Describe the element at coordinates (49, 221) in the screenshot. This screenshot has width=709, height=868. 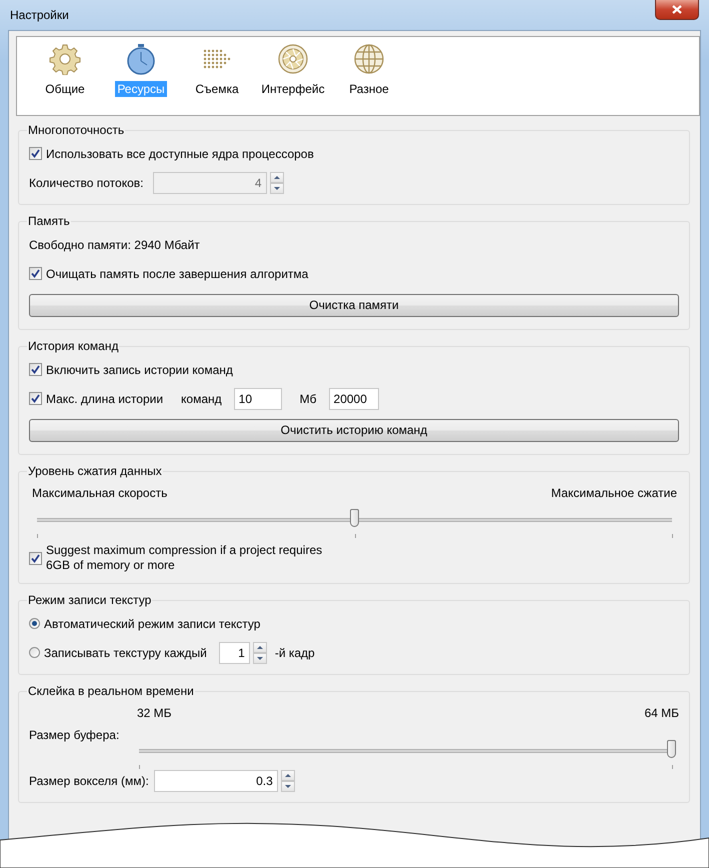
I see `group-title: Память` at that location.